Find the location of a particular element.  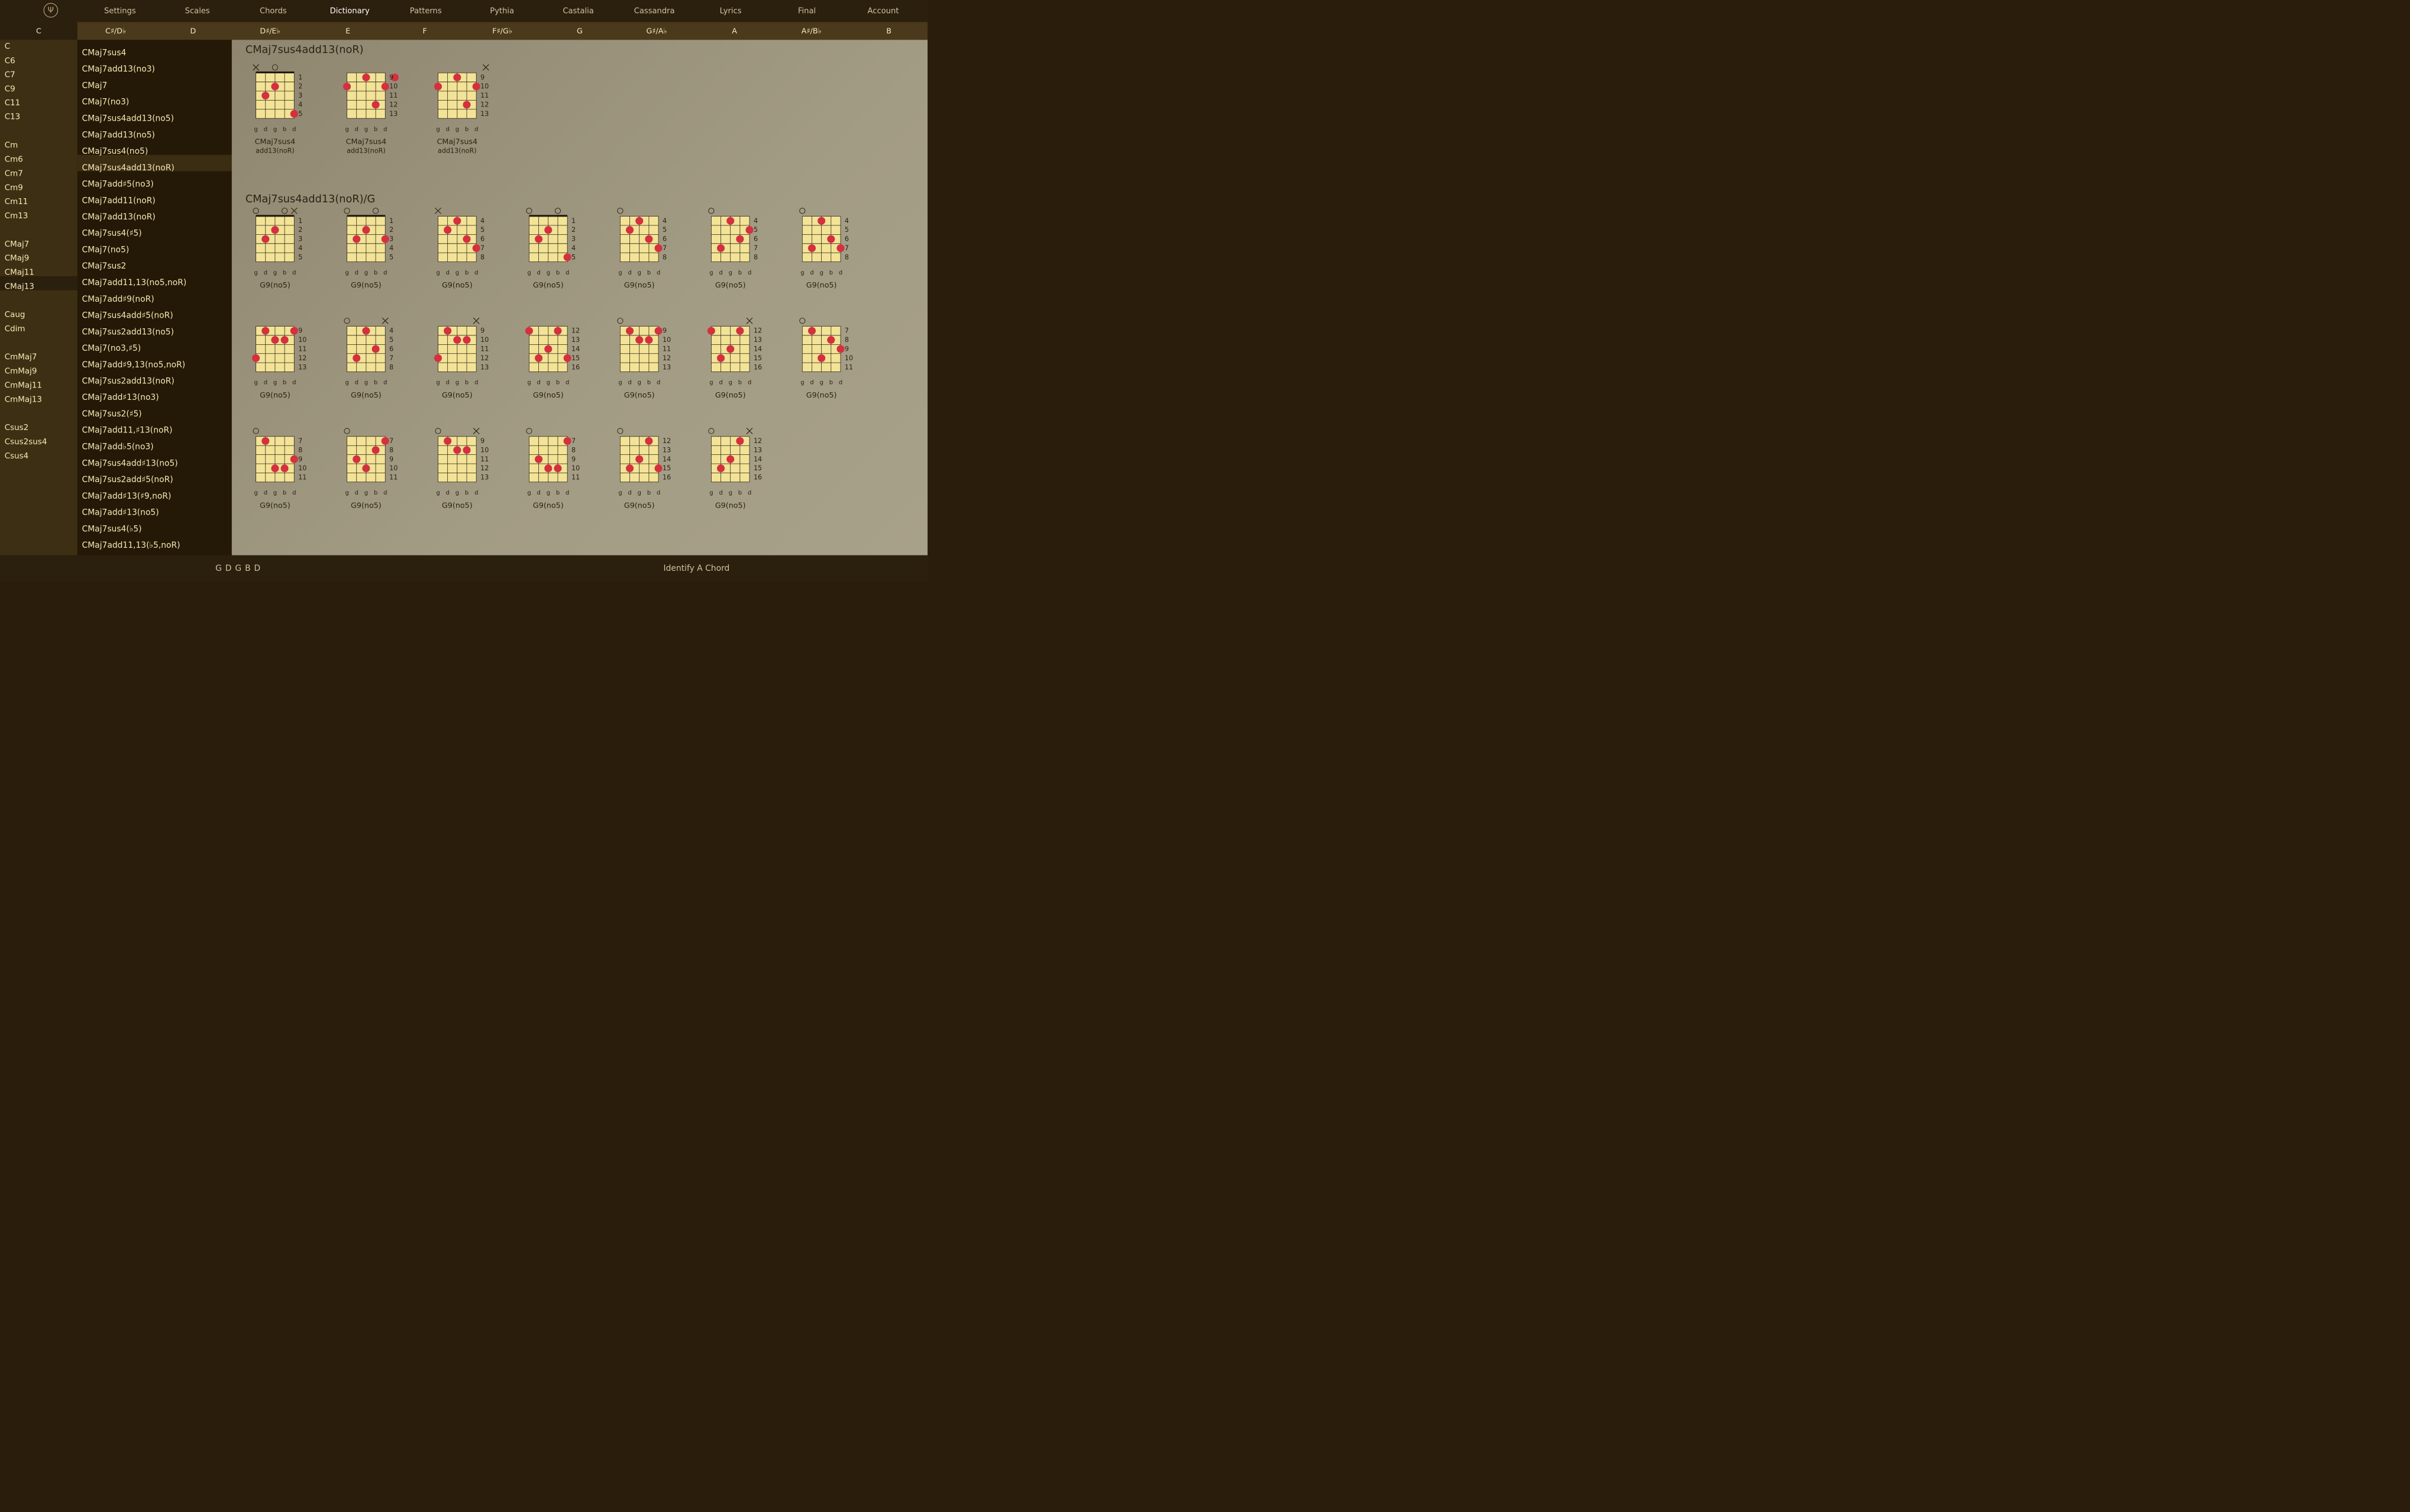

sidebar-item-cm13: Cm13 is located at coordinates (16, 215).